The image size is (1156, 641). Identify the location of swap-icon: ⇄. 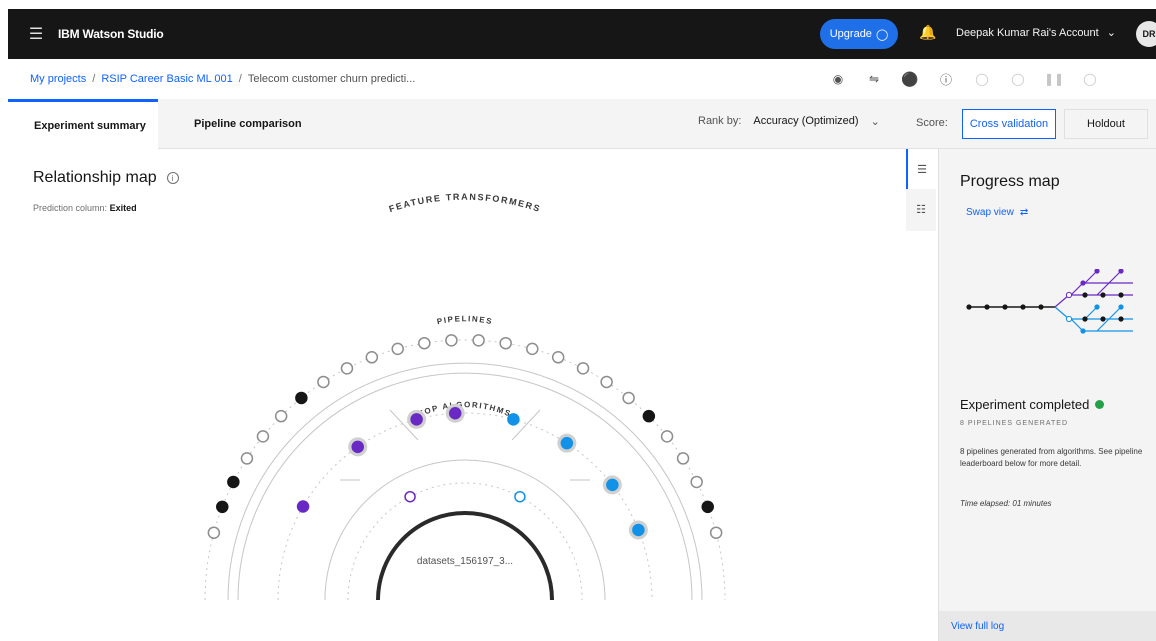
(1024, 212).